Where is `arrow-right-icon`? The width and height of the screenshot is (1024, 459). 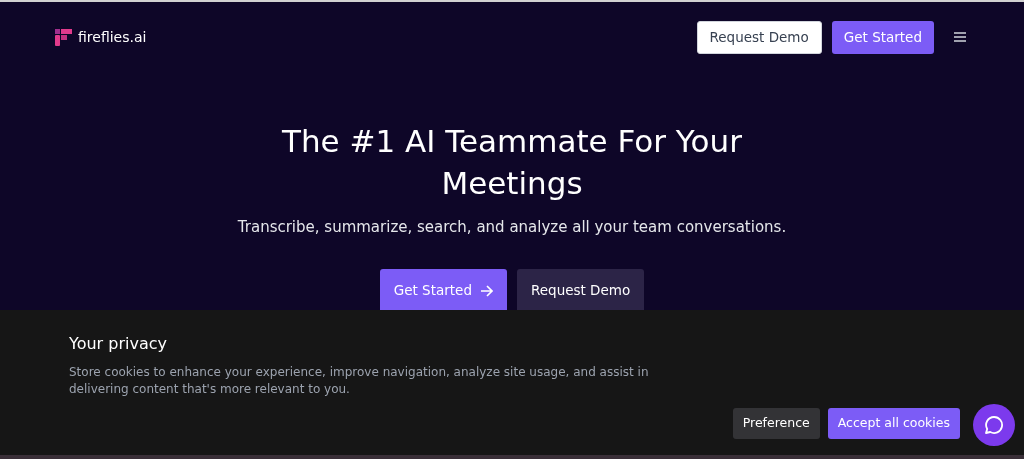 arrow-right-icon is located at coordinates (486, 290).